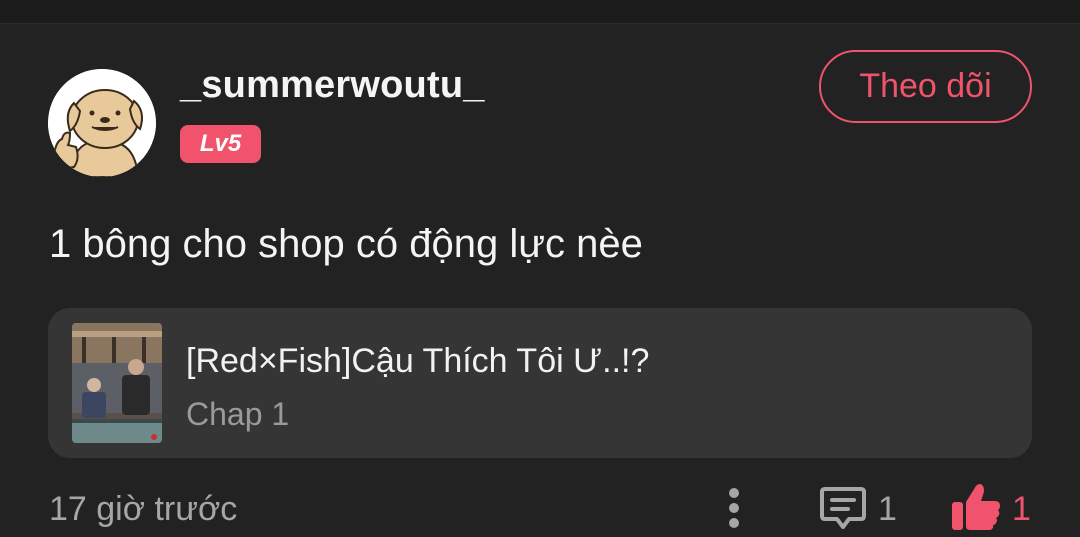 The image size is (1080, 537). What do you see at coordinates (887, 509) in the screenshot?
I see `reply-count: 1` at bounding box center [887, 509].